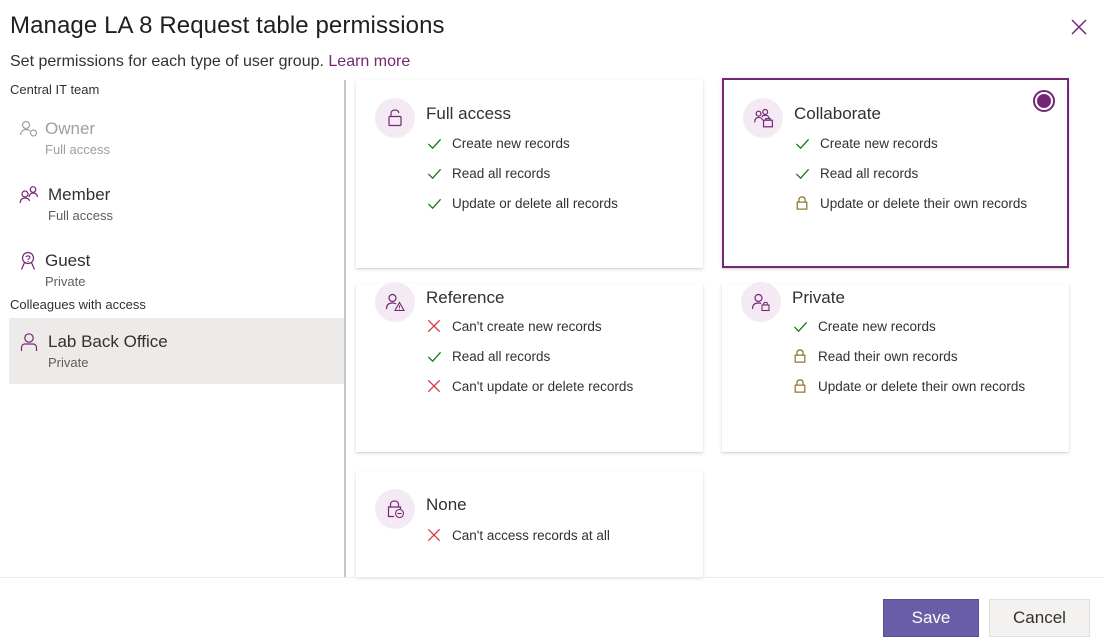 This screenshot has width=1104, height=639. Describe the element at coordinates (79, 194) in the screenshot. I see `group-name: Member` at that location.